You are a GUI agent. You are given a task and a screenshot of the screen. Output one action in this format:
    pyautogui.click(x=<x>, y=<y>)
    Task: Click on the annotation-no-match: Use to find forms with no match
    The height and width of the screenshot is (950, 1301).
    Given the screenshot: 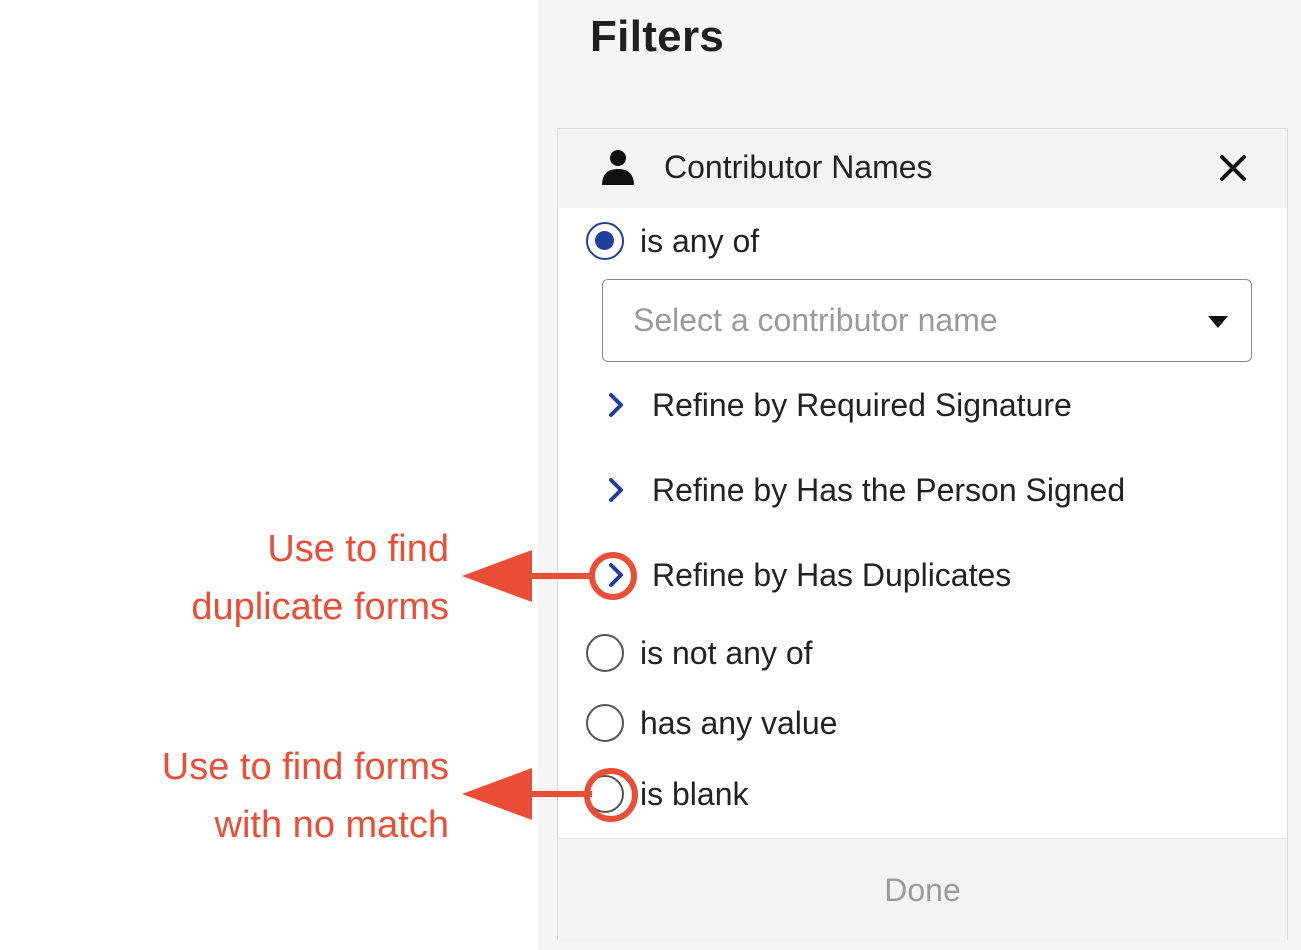 What is the action you would take?
    pyautogui.click(x=305, y=796)
    